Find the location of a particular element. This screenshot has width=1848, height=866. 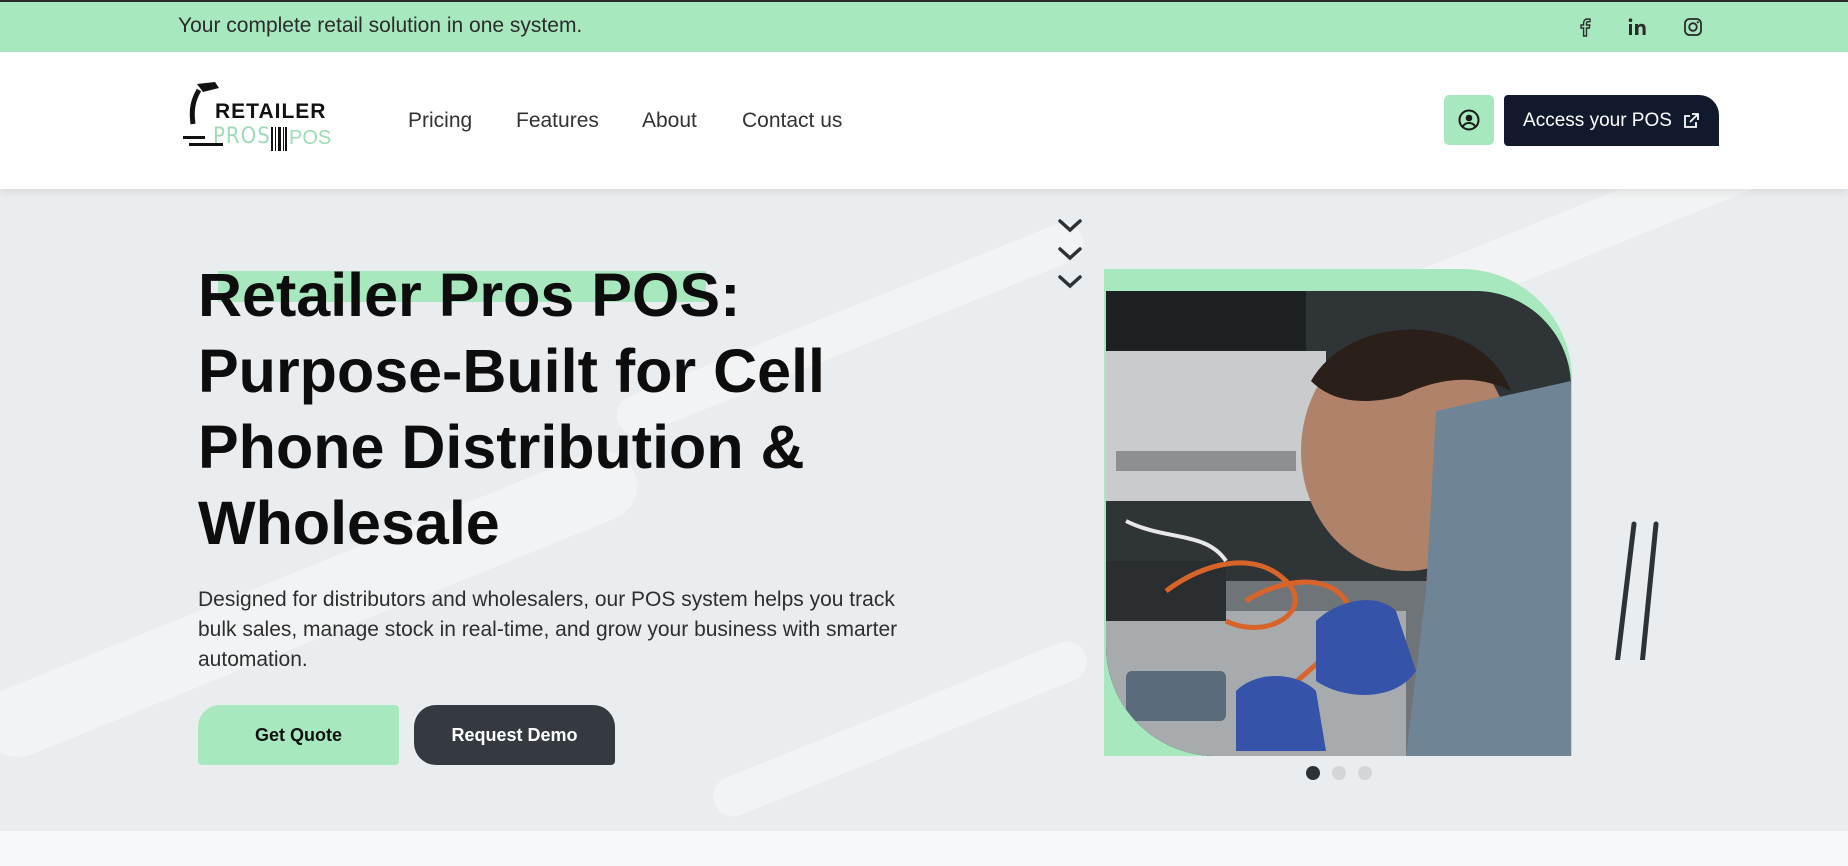

nav-contact-us: Contact us is located at coordinates (792, 121).